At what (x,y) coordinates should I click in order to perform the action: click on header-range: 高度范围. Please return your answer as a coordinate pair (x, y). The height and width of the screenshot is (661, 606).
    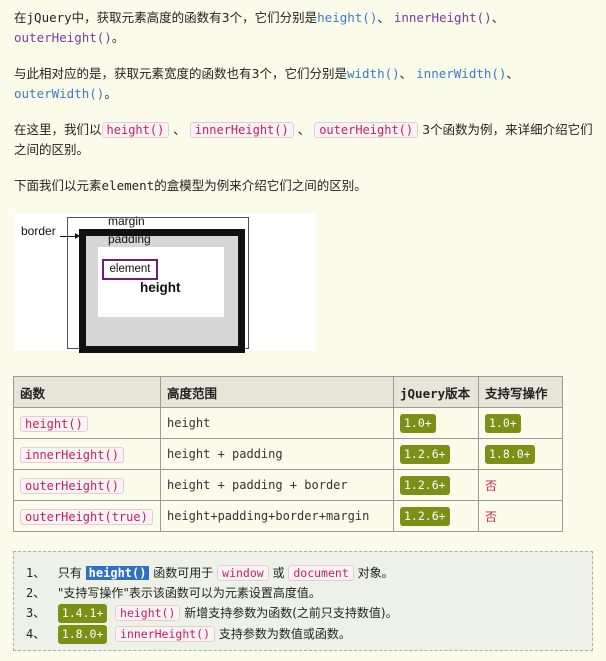
    Looking at the image, I should click on (277, 392).